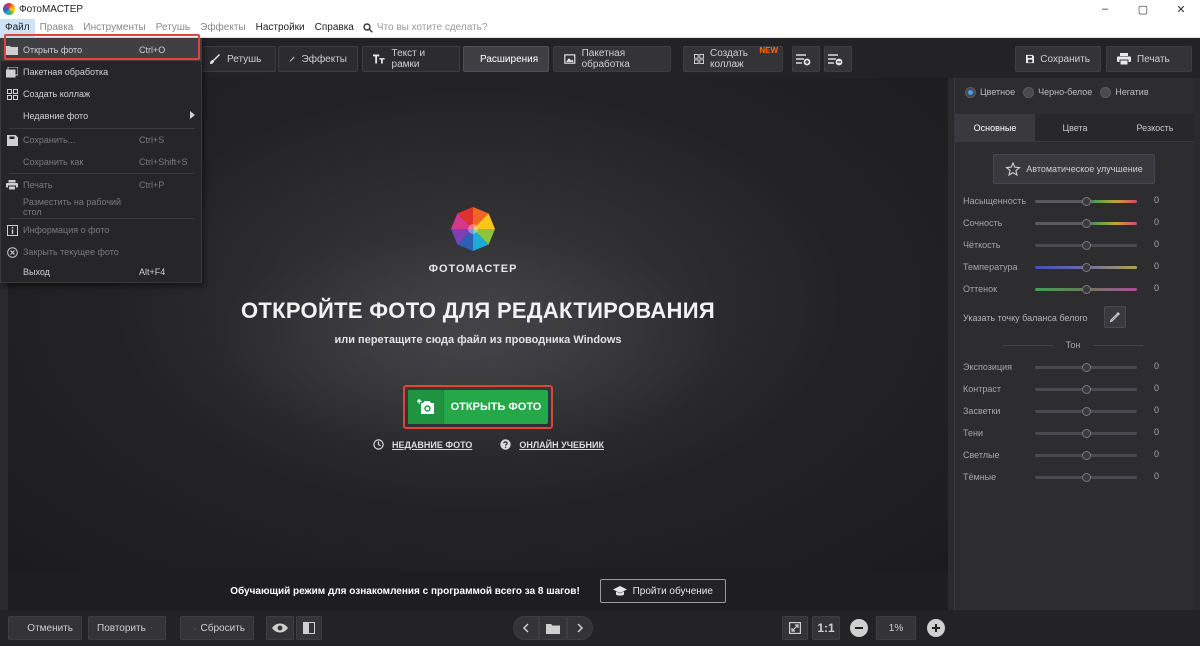 This screenshot has width=1200, height=646. I want to click on slider-blacks: Тёмные 0, so click(1076, 477).